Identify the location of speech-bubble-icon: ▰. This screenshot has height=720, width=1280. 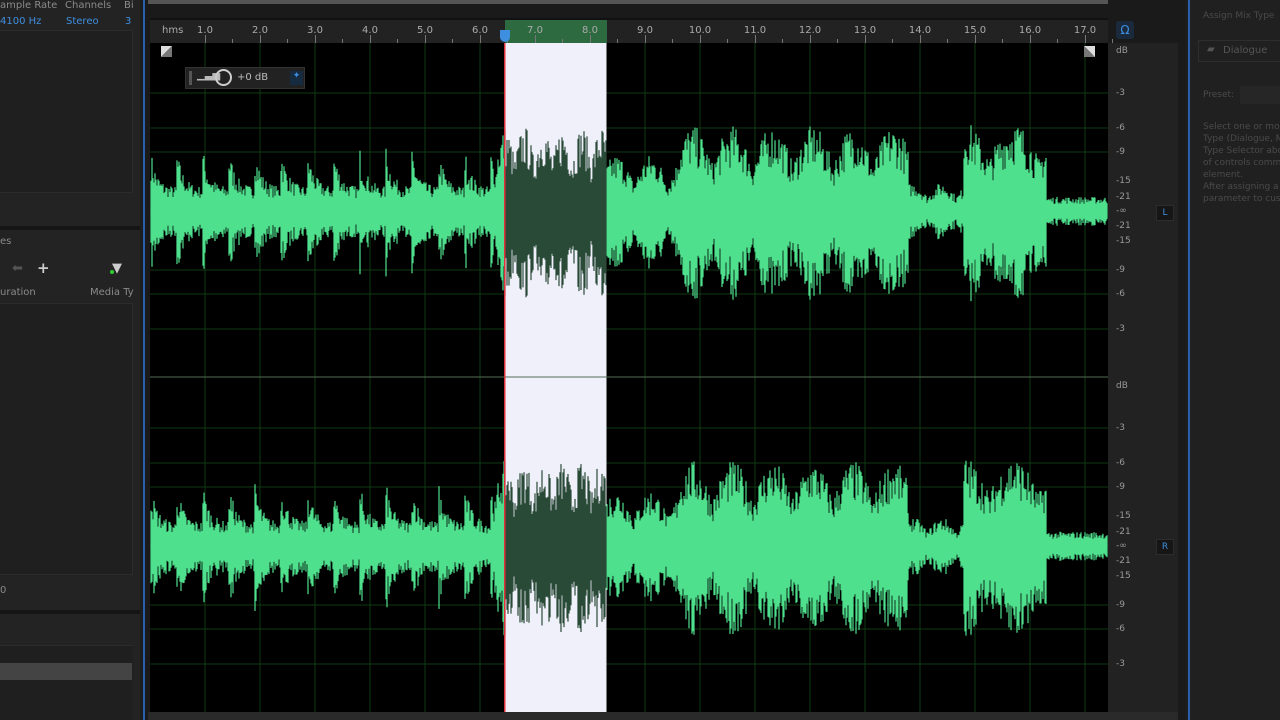
(1211, 49).